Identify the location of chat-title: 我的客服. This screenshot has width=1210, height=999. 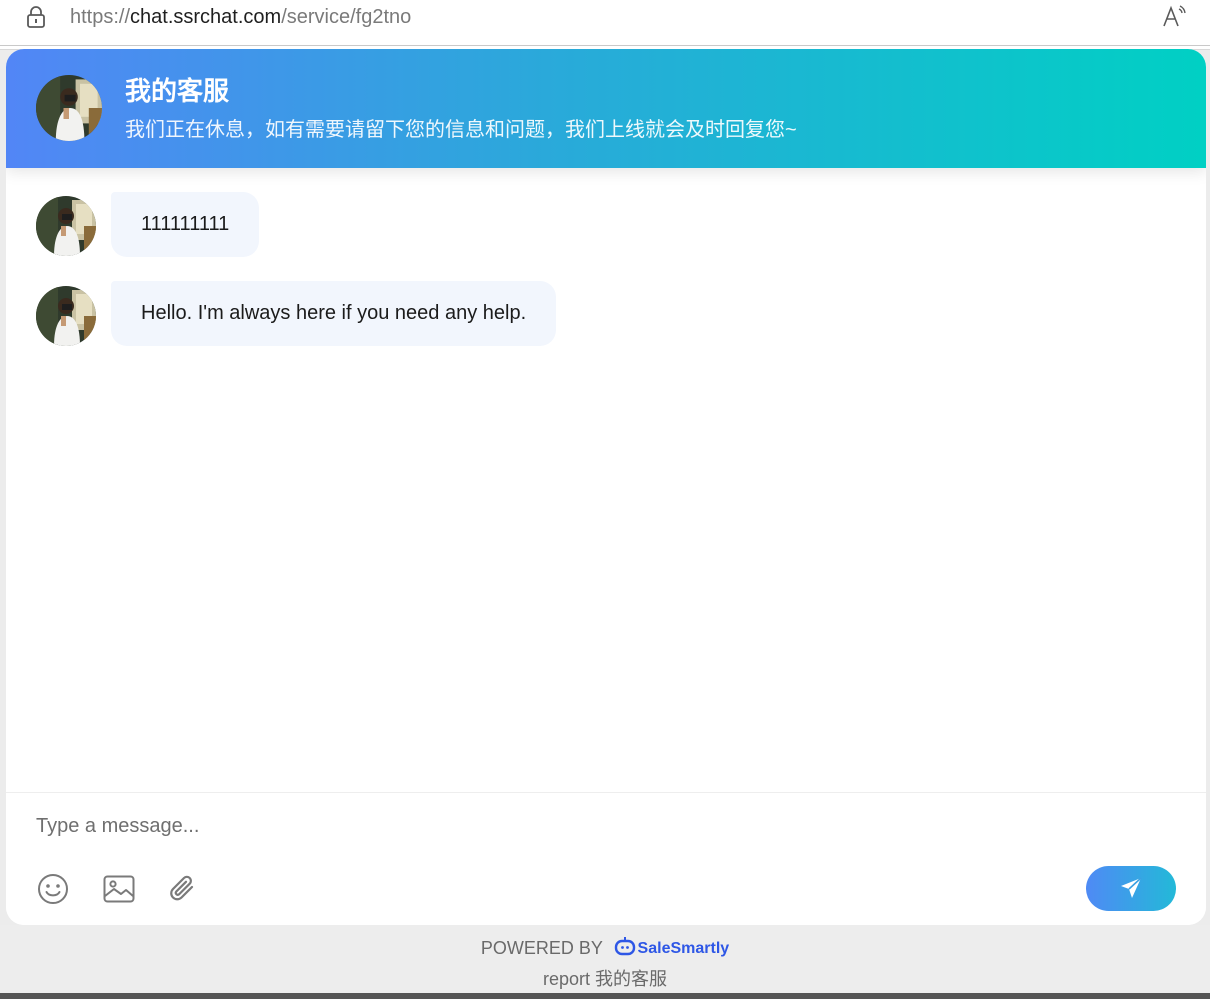
(177, 91).